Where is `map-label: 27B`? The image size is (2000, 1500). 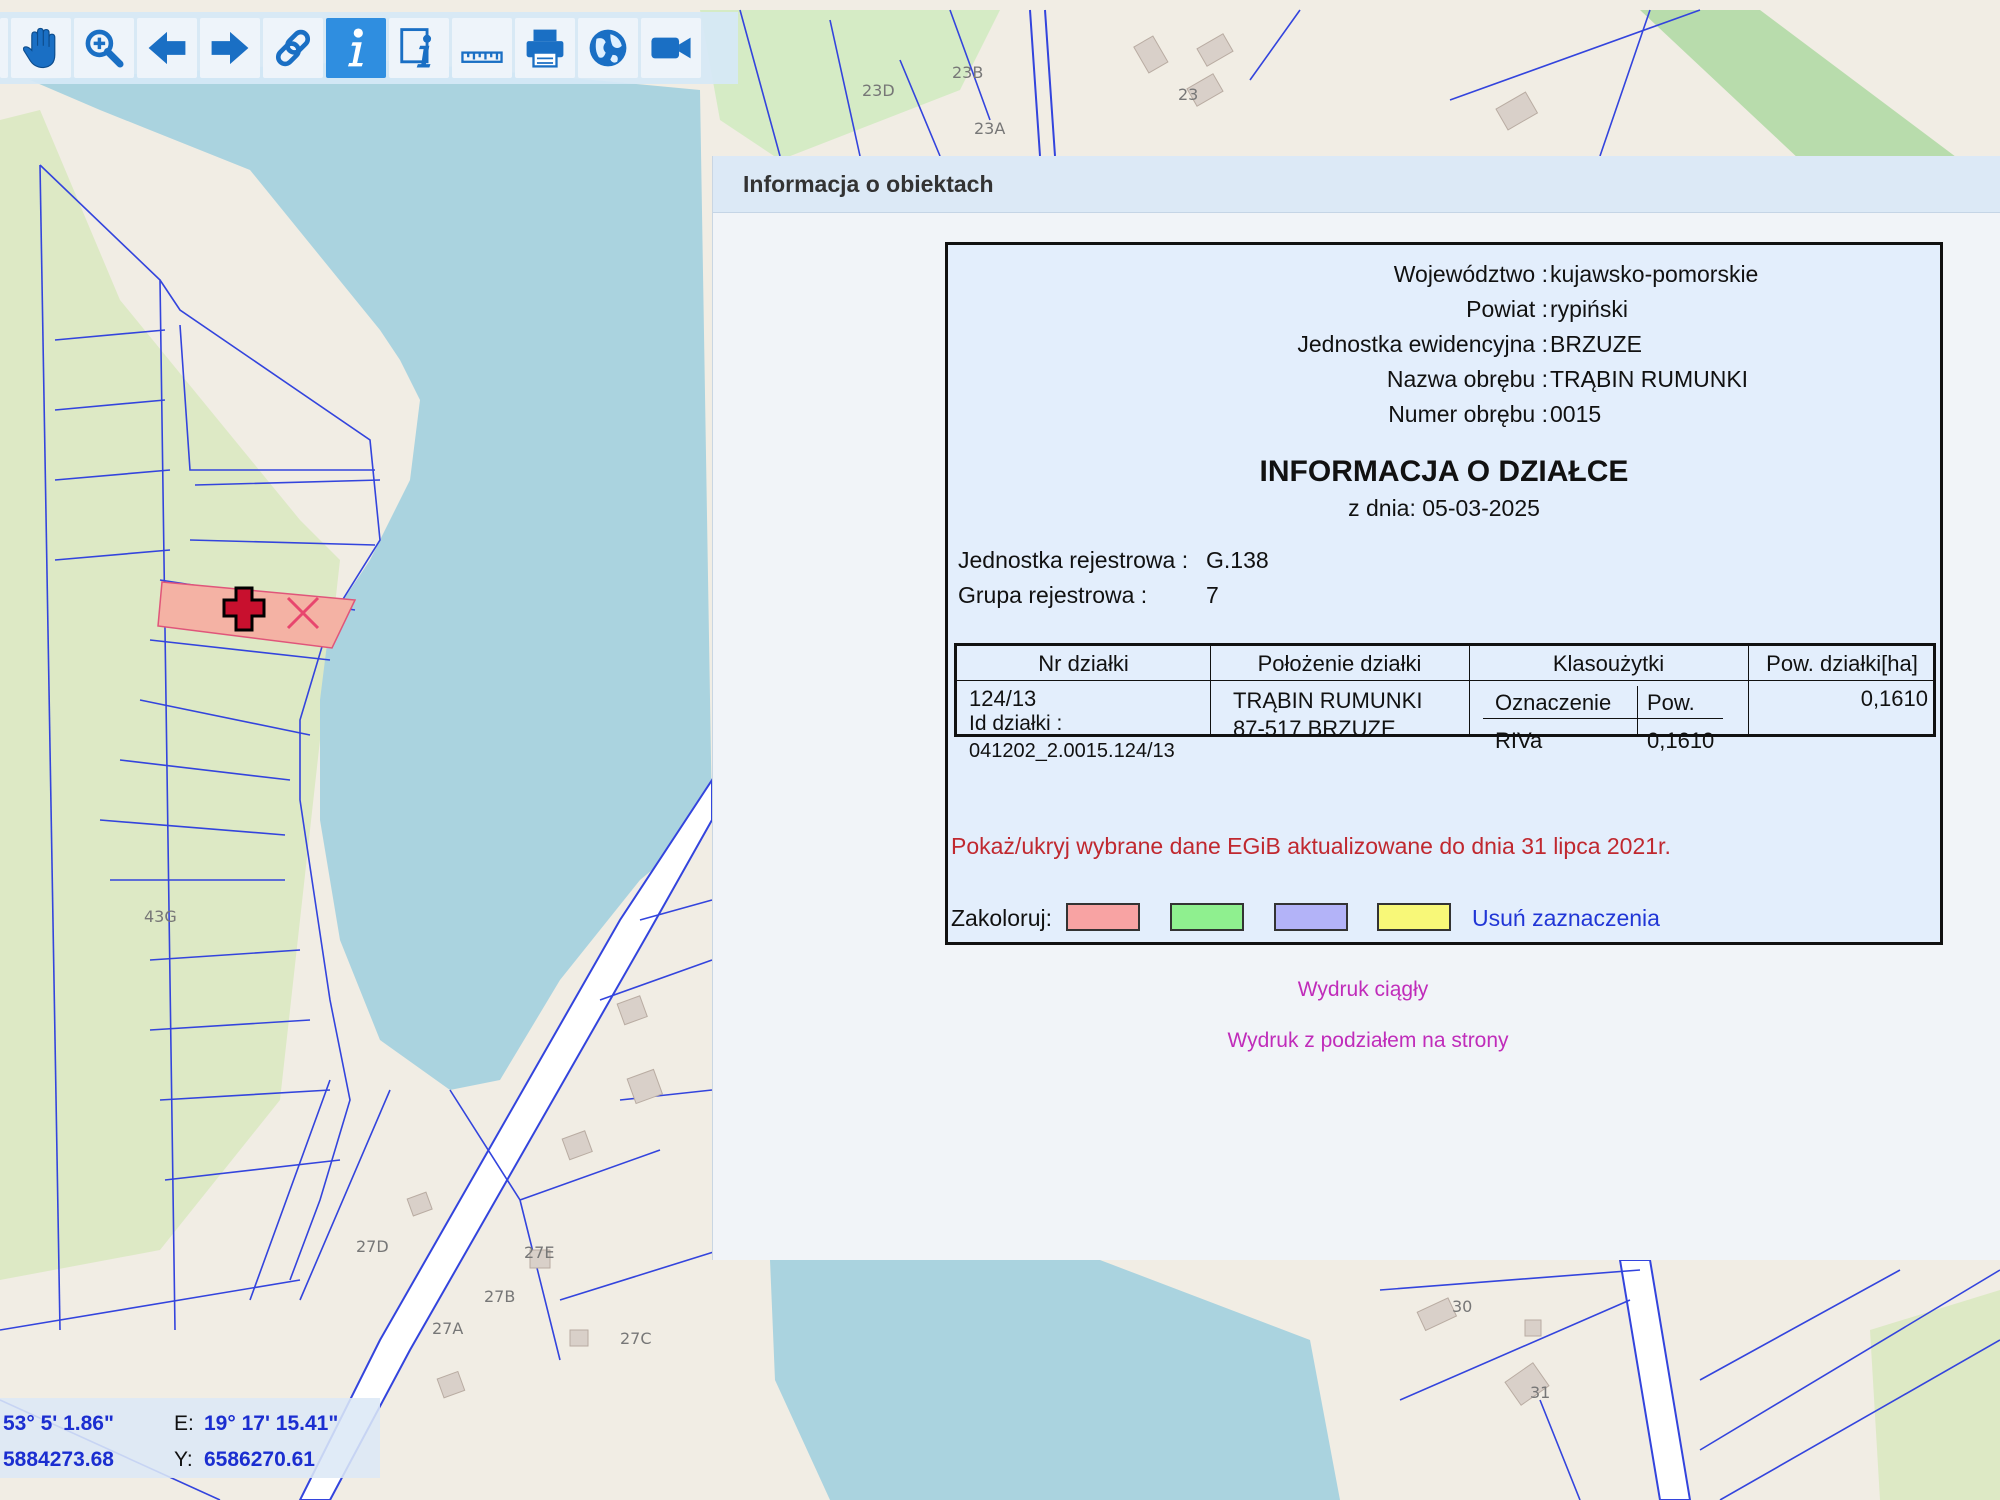 map-label: 27B is located at coordinates (499, 1296).